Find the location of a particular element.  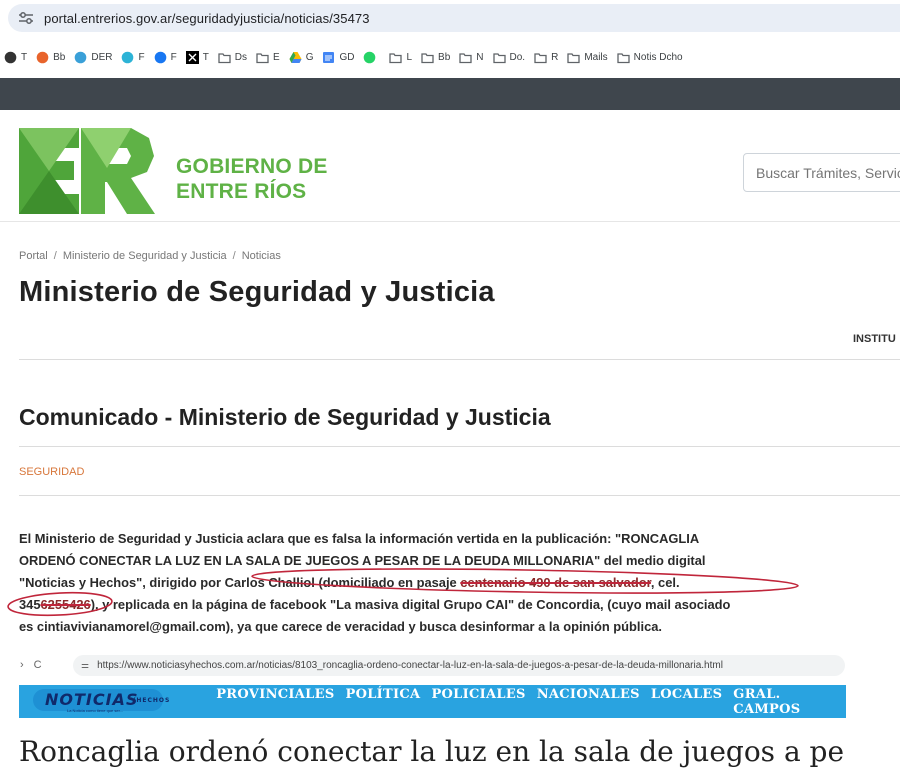

circle-f-icon is located at coordinates (127, 57).